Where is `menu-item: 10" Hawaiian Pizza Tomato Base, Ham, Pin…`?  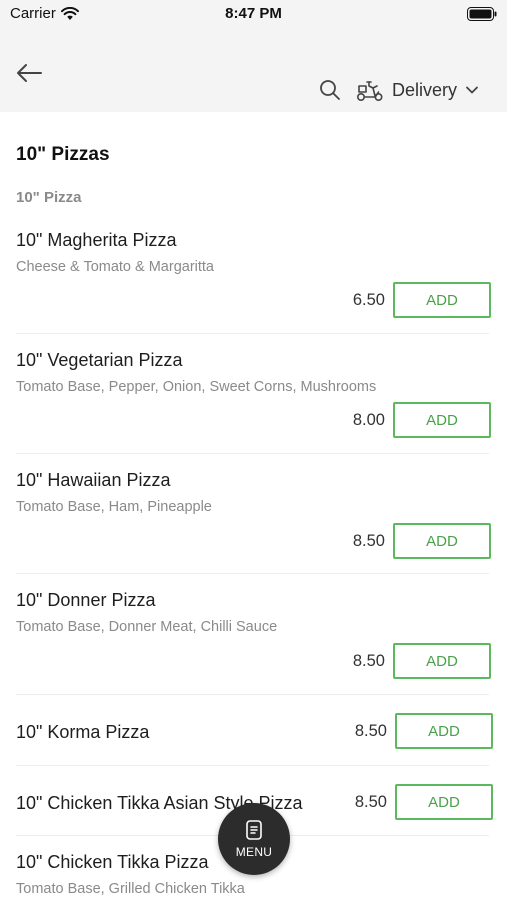
menu-item: 10" Hawaiian Pizza Tomato Base, Ham, Pin… is located at coordinates (253, 514).